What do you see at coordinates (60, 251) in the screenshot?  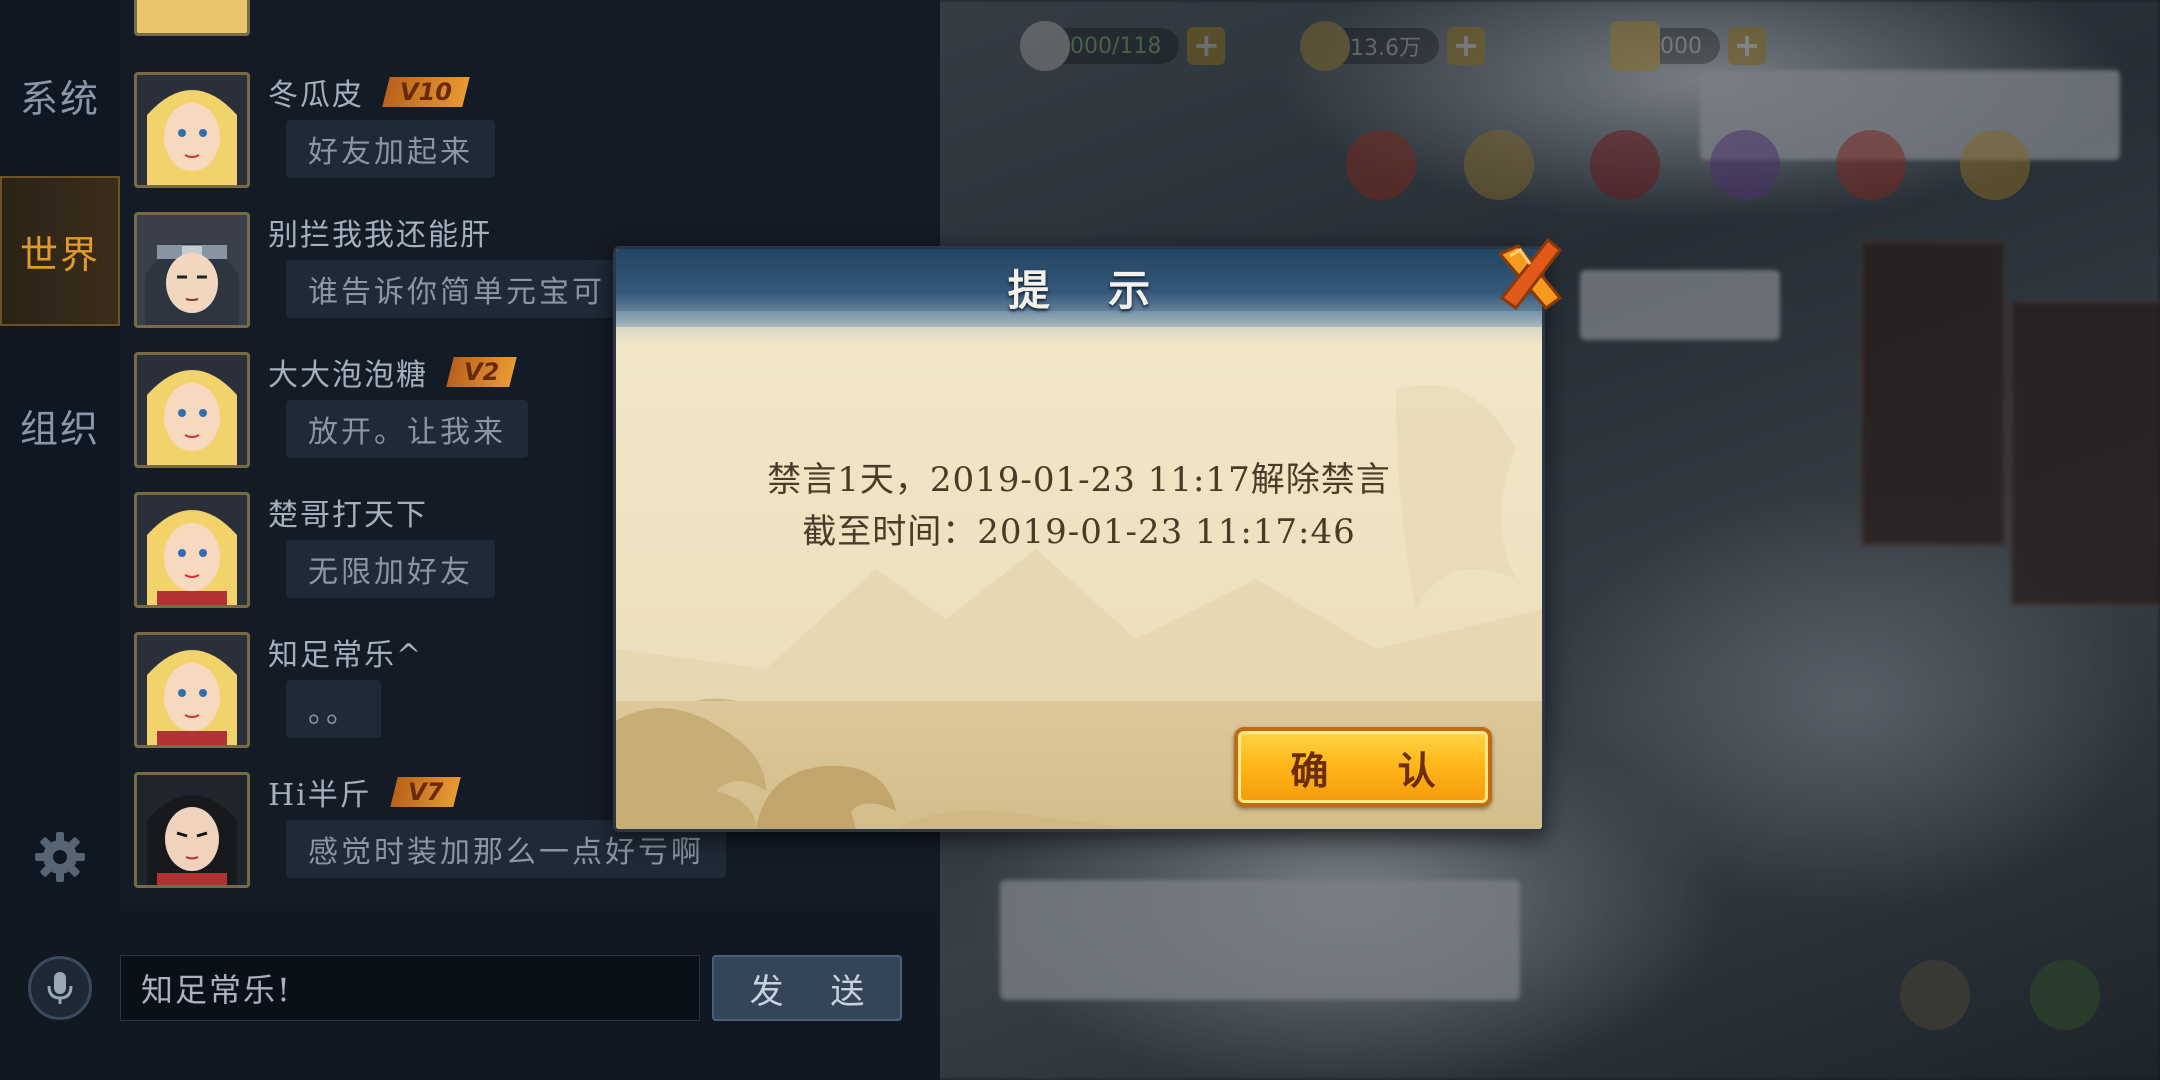 I see `tab-world: 世界` at bounding box center [60, 251].